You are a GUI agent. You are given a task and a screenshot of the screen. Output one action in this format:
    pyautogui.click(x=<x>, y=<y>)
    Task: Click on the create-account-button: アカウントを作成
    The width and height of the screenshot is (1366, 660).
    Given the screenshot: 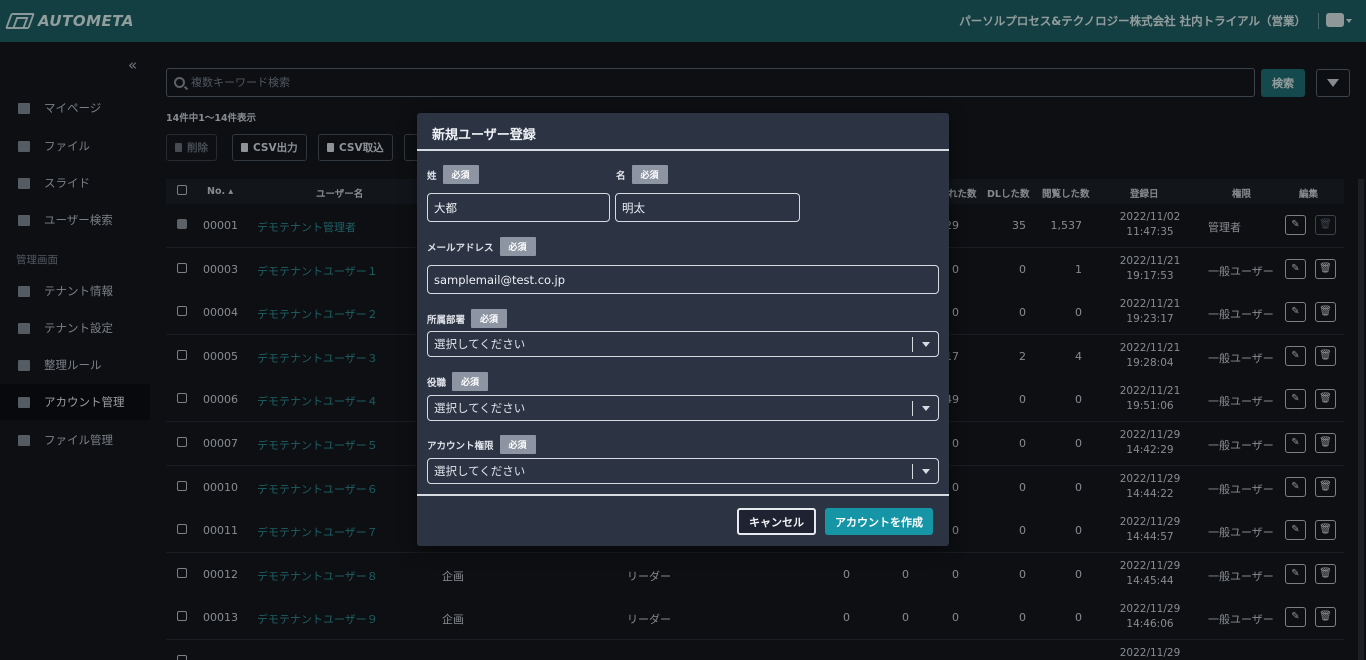 What is the action you would take?
    pyautogui.click(x=879, y=521)
    